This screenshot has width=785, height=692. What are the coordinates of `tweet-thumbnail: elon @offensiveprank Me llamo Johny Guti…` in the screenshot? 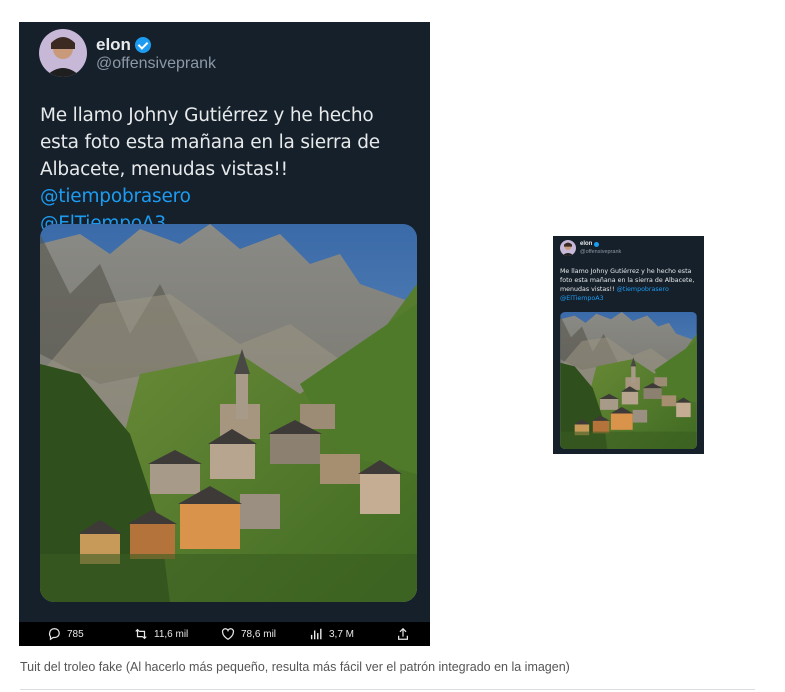 It's located at (628, 345).